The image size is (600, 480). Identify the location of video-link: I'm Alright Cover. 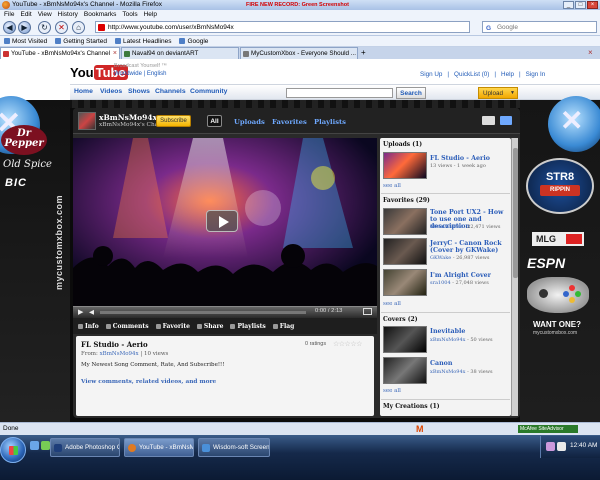
(469, 275).